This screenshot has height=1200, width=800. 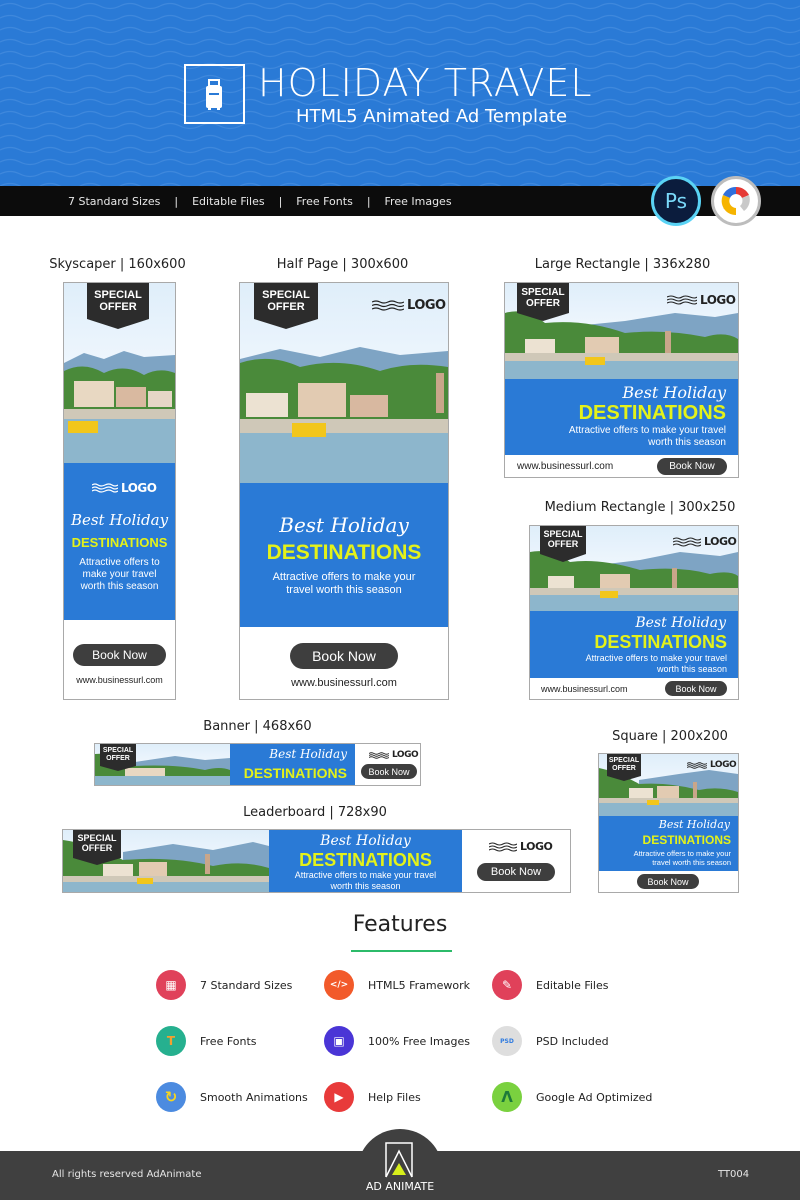 I want to click on feature-label: 100% Free Images, so click(x=419, y=1041).